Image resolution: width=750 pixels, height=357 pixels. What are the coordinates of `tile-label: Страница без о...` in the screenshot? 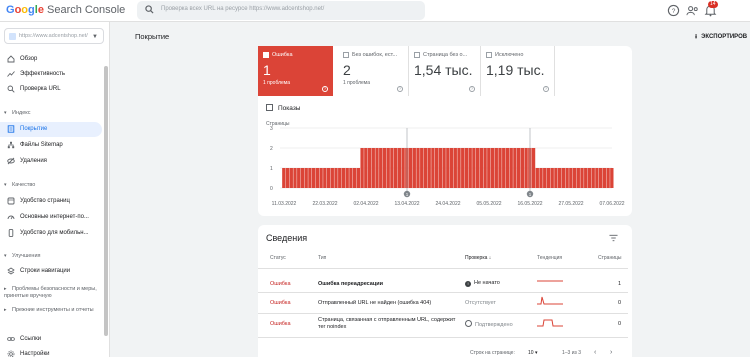 It's located at (445, 55).